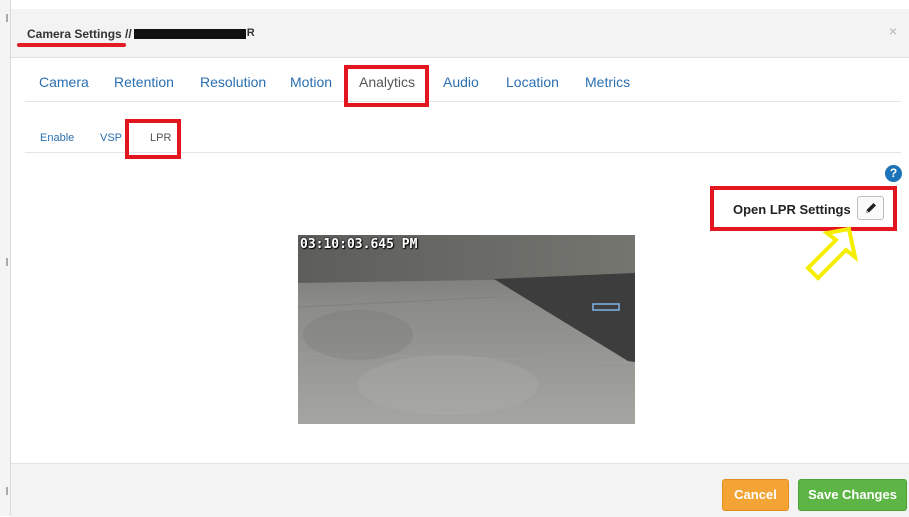 This screenshot has width=909, height=517. Describe the element at coordinates (144, 82) in the screenshot. I see `tab-retention: Retention` at that location.